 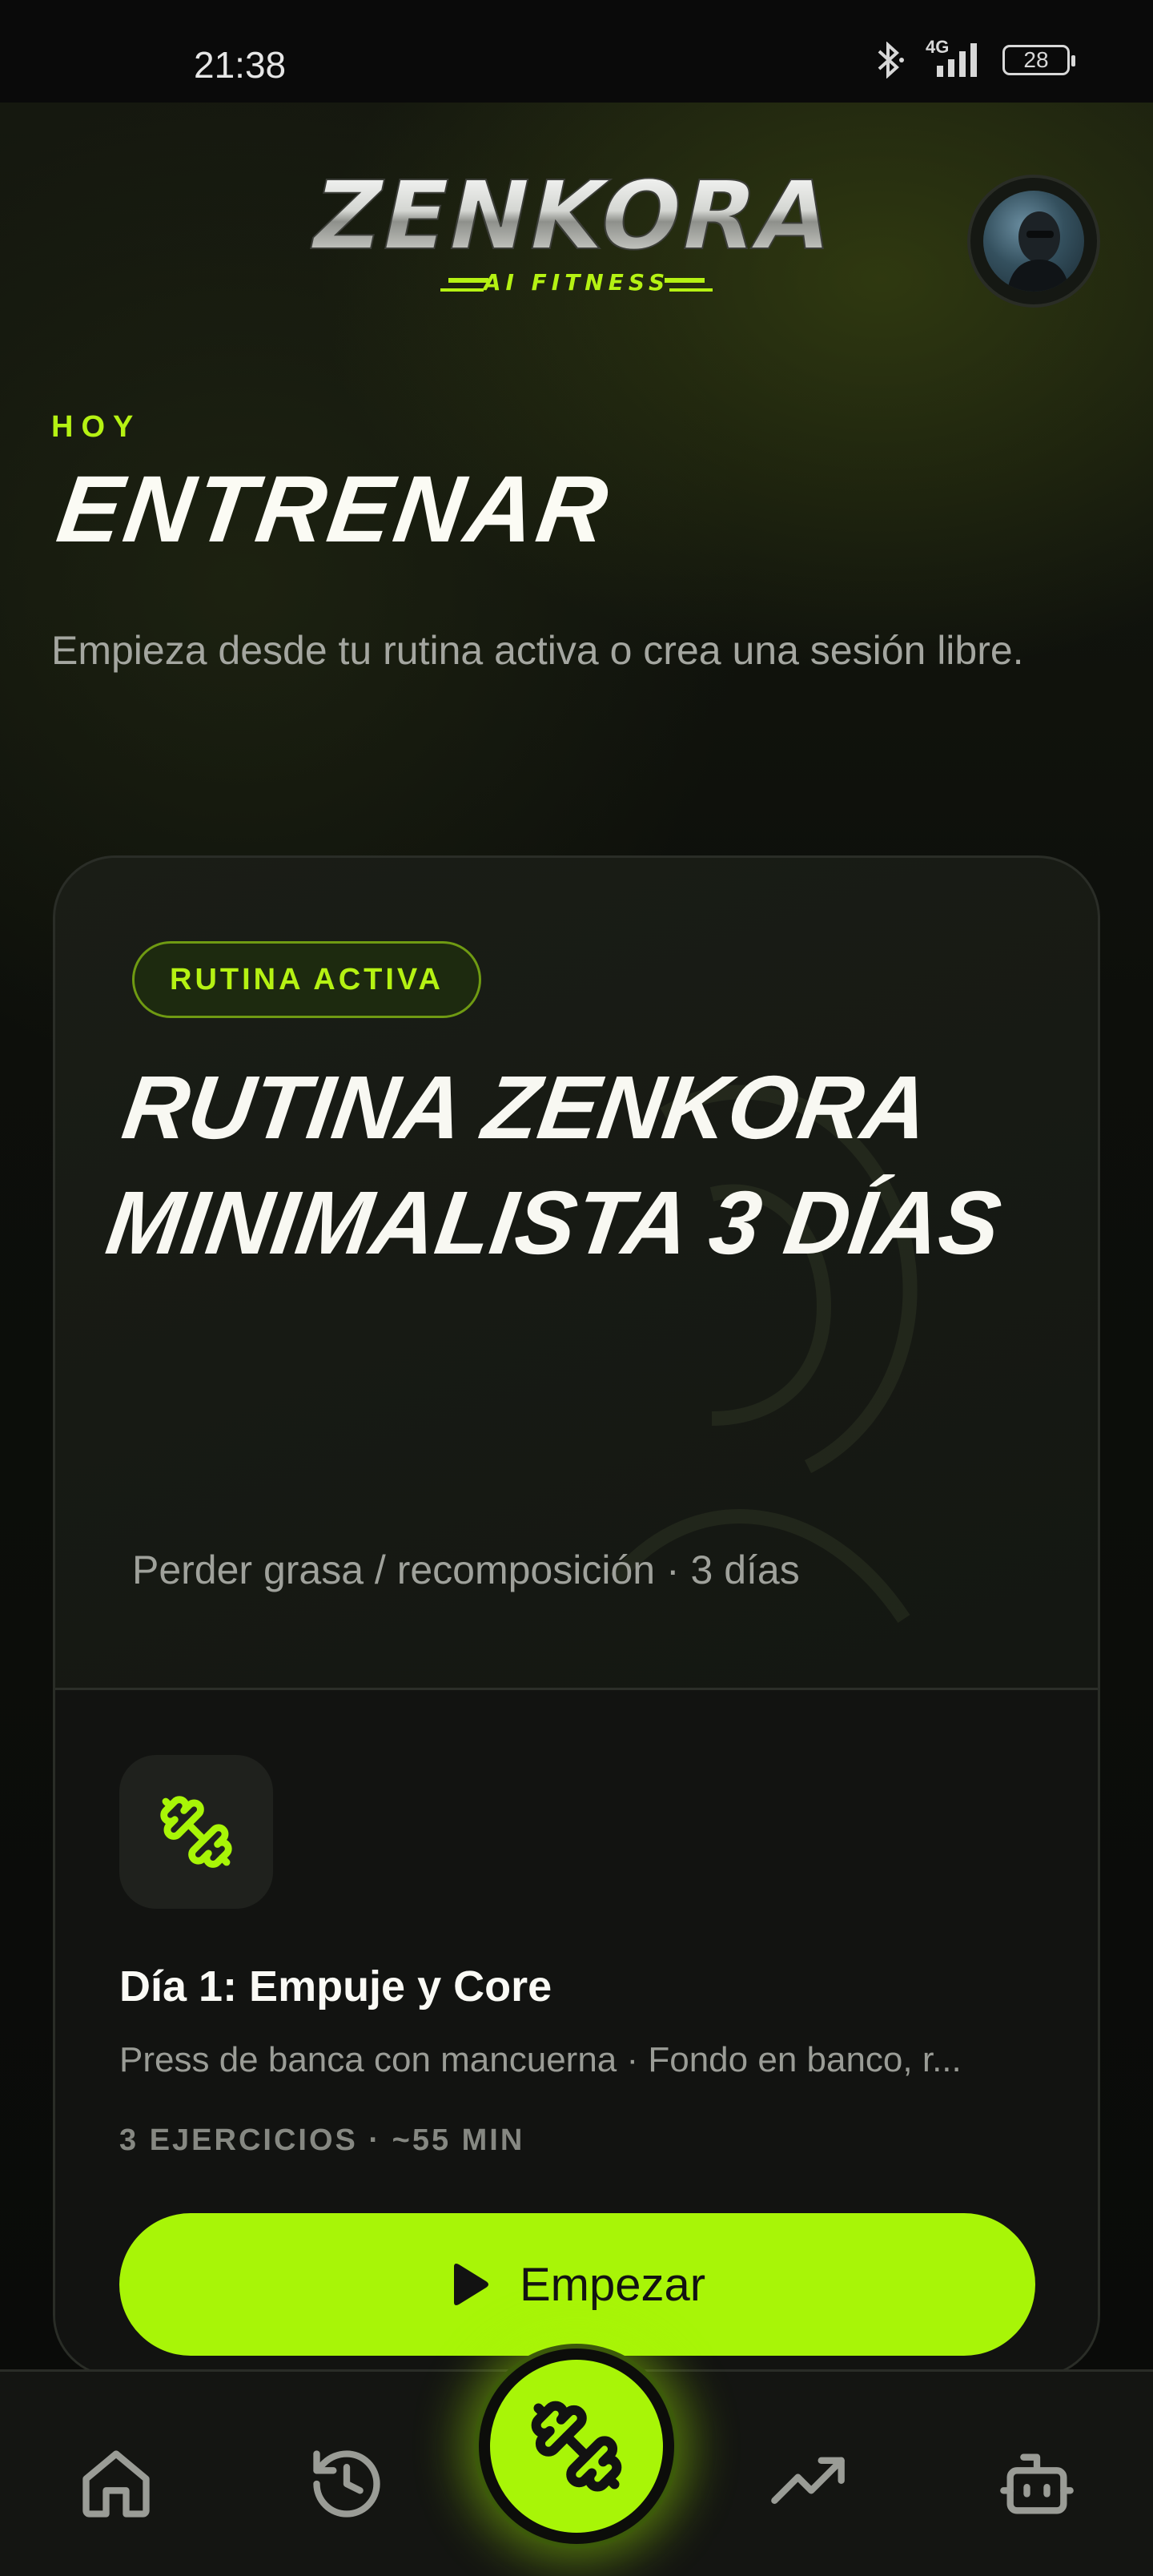 I want to click on history-icon, so click(x=347, y=2484).